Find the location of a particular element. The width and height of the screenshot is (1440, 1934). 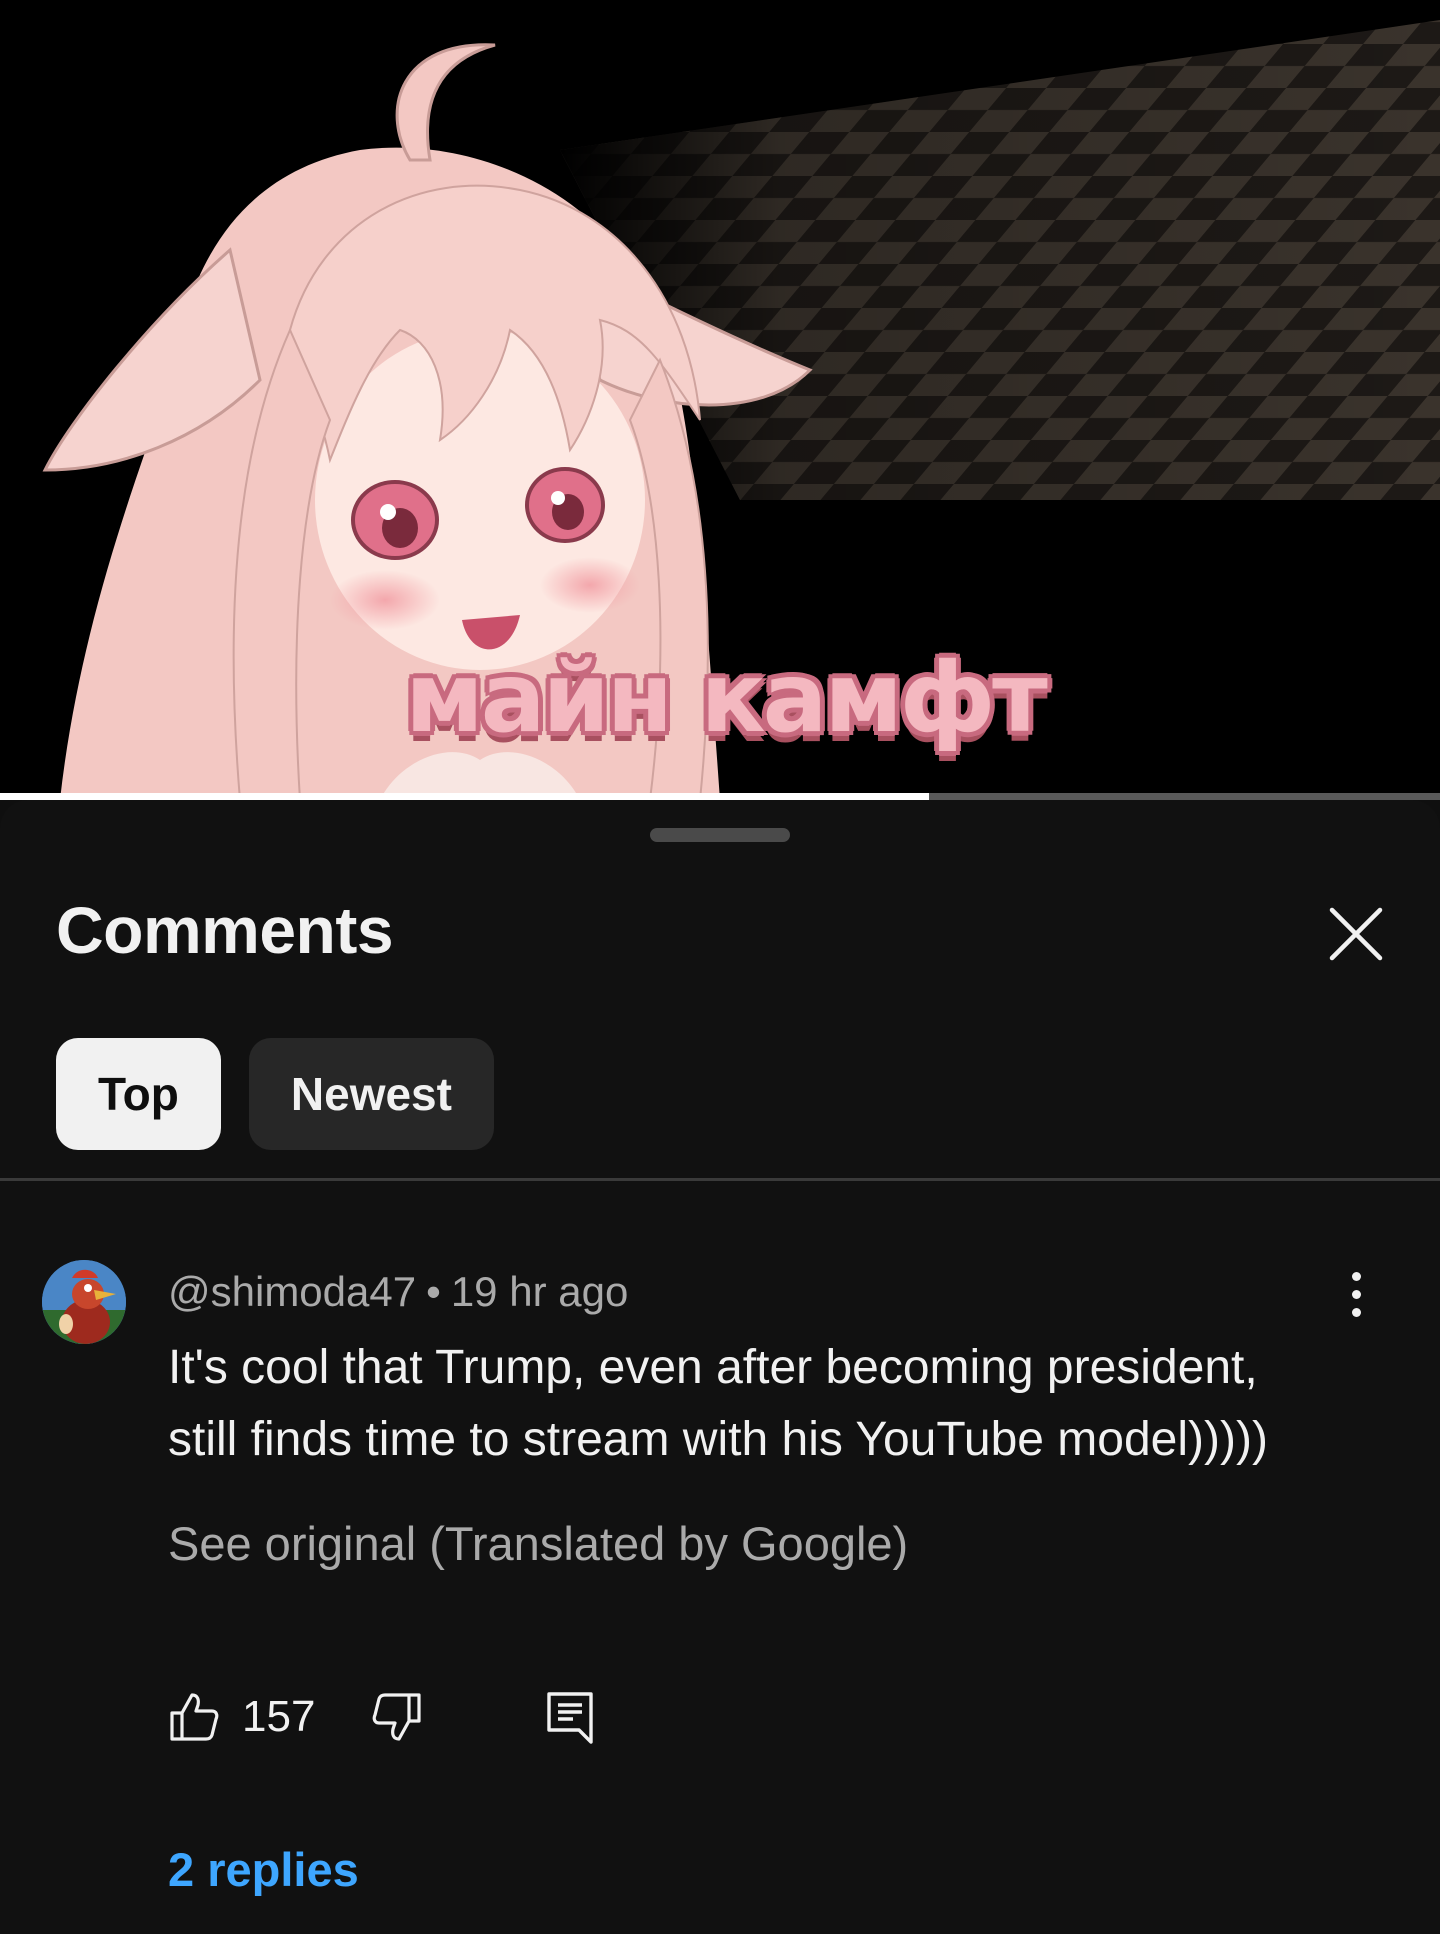

drag-handle is located at coordinates (720, 835).